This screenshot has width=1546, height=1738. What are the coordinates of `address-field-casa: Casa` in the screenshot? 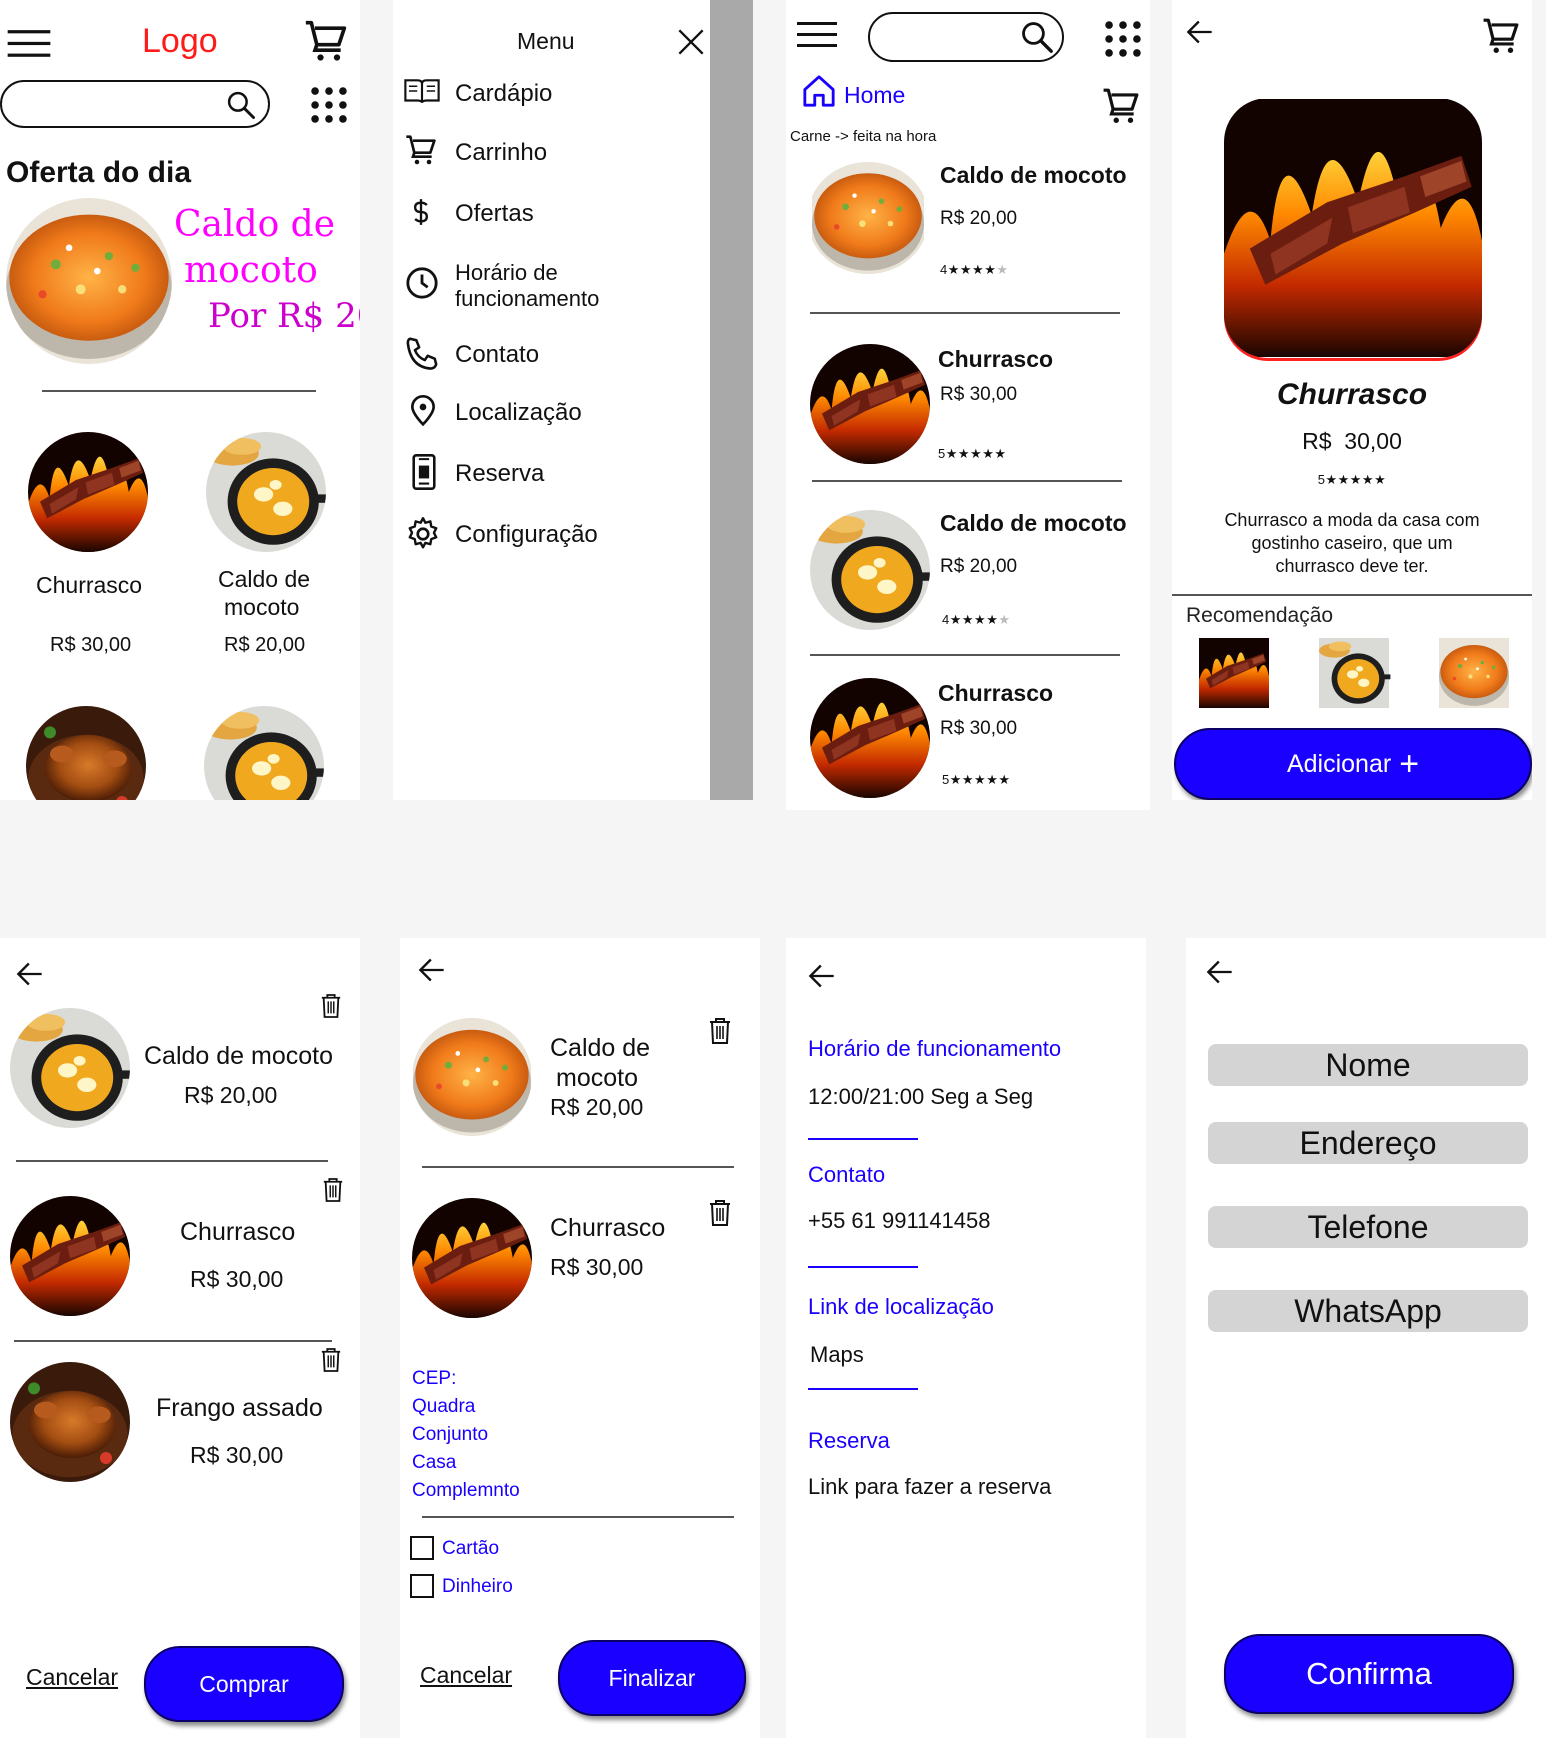 It's located at (434, 1463).